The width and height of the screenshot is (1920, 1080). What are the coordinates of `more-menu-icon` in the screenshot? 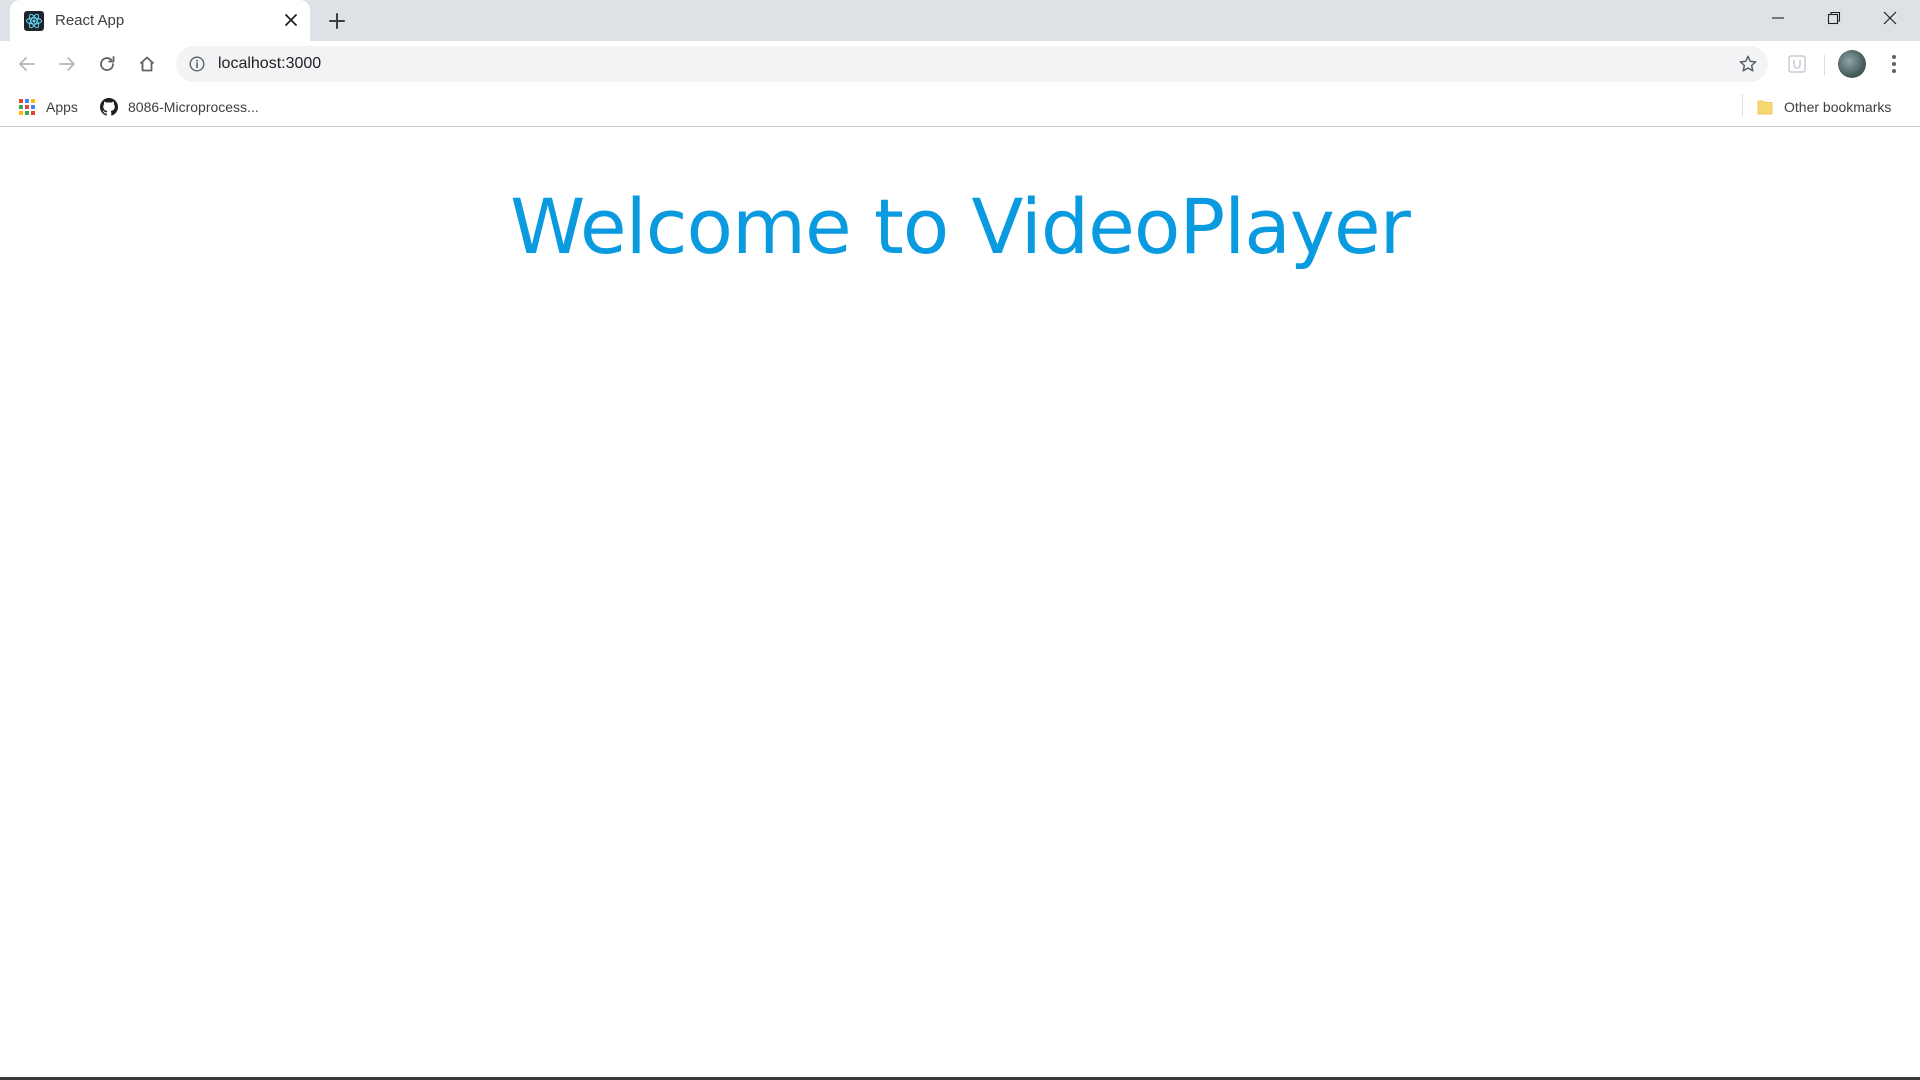 It's located at (1894, 64).